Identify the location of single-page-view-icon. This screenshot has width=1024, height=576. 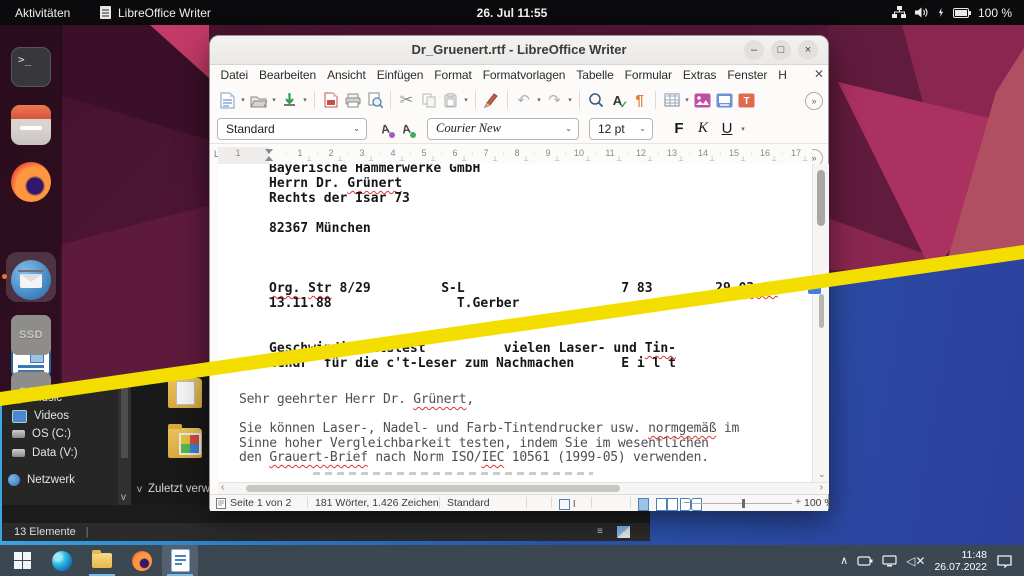
(643, 504).